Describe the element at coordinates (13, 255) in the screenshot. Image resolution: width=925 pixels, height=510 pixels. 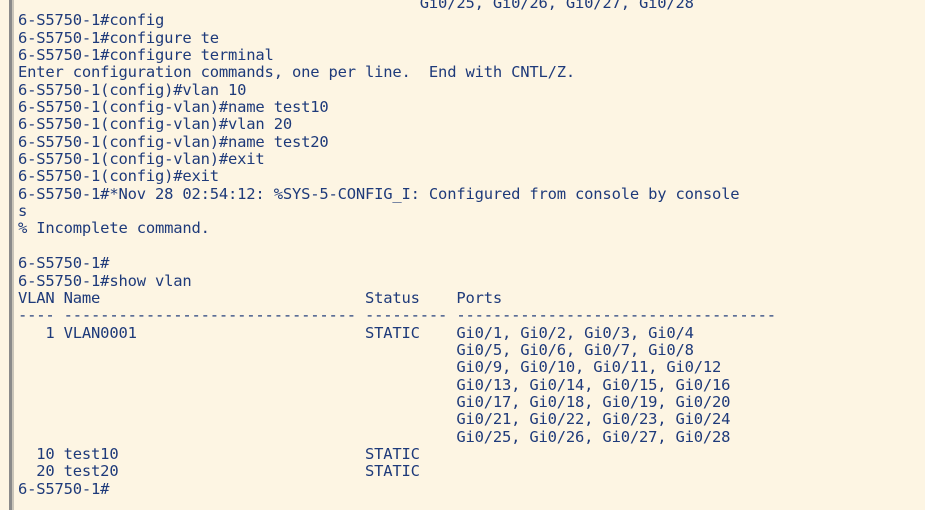
I see `window-left-border-highlight` at that location.